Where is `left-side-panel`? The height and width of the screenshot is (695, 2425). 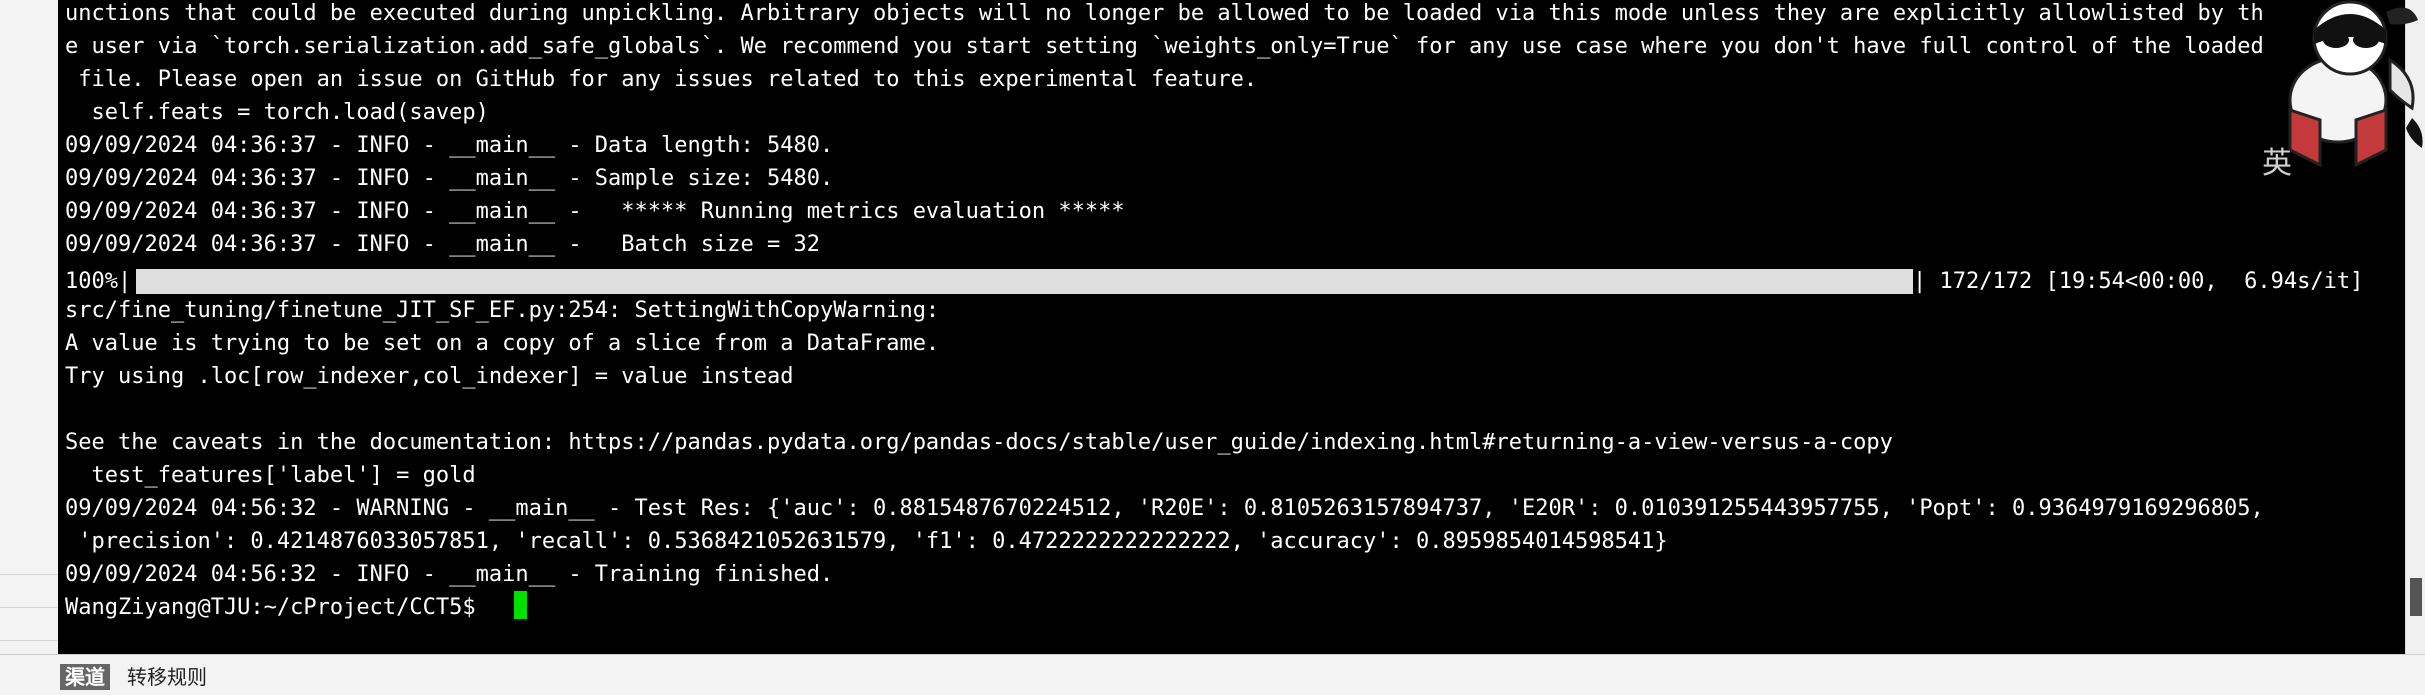 left-side-panel is located at coordinates (29, 347).